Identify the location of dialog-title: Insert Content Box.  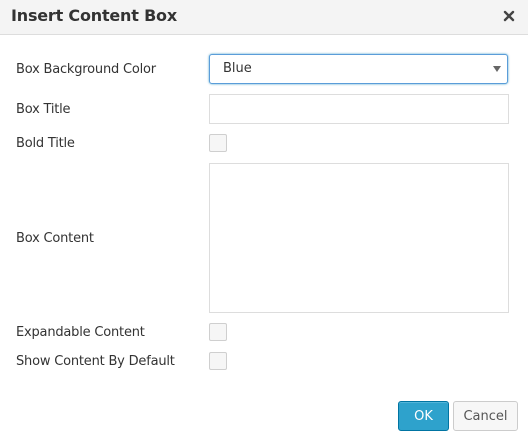
(94, 15).